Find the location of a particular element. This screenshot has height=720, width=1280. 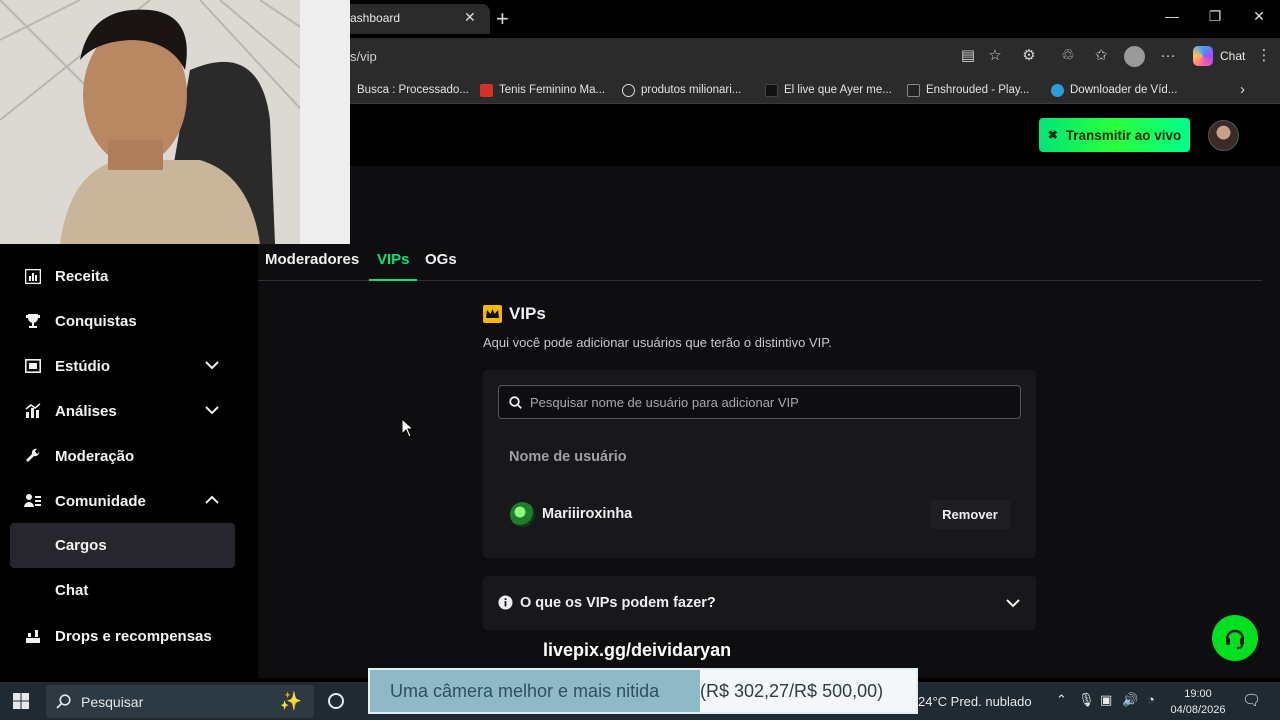

community-icon is located at coordinates (32, 501).